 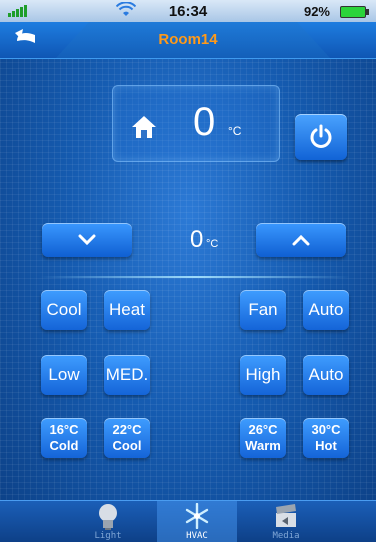 I want to click on preset-cold-button: 16°C Cold, so click(x=64, y=438).